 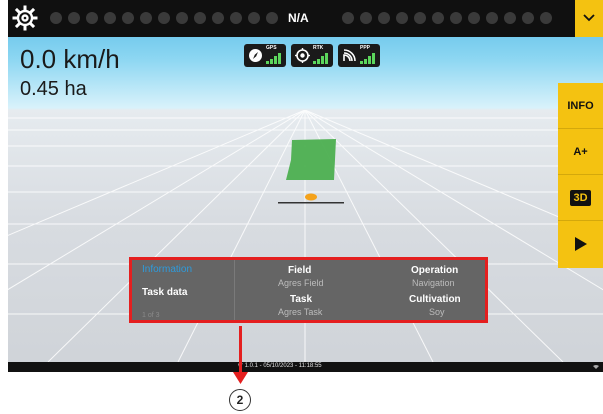 I want to click on view-3d-label: 3D, so click(x=580, y=197).